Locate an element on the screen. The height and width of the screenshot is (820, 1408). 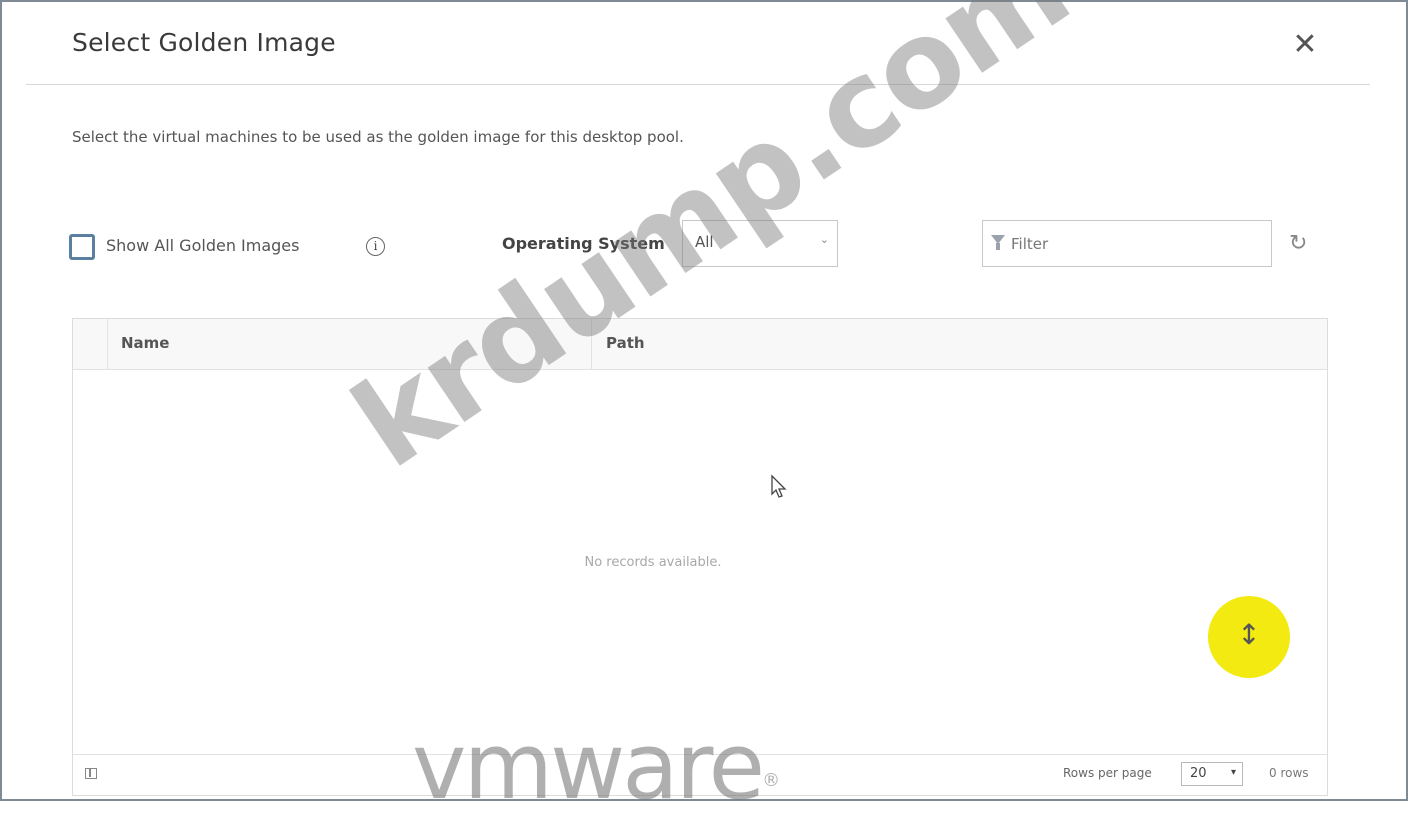
refresh-icon: ↻ is located at coordinates (1298, 244).